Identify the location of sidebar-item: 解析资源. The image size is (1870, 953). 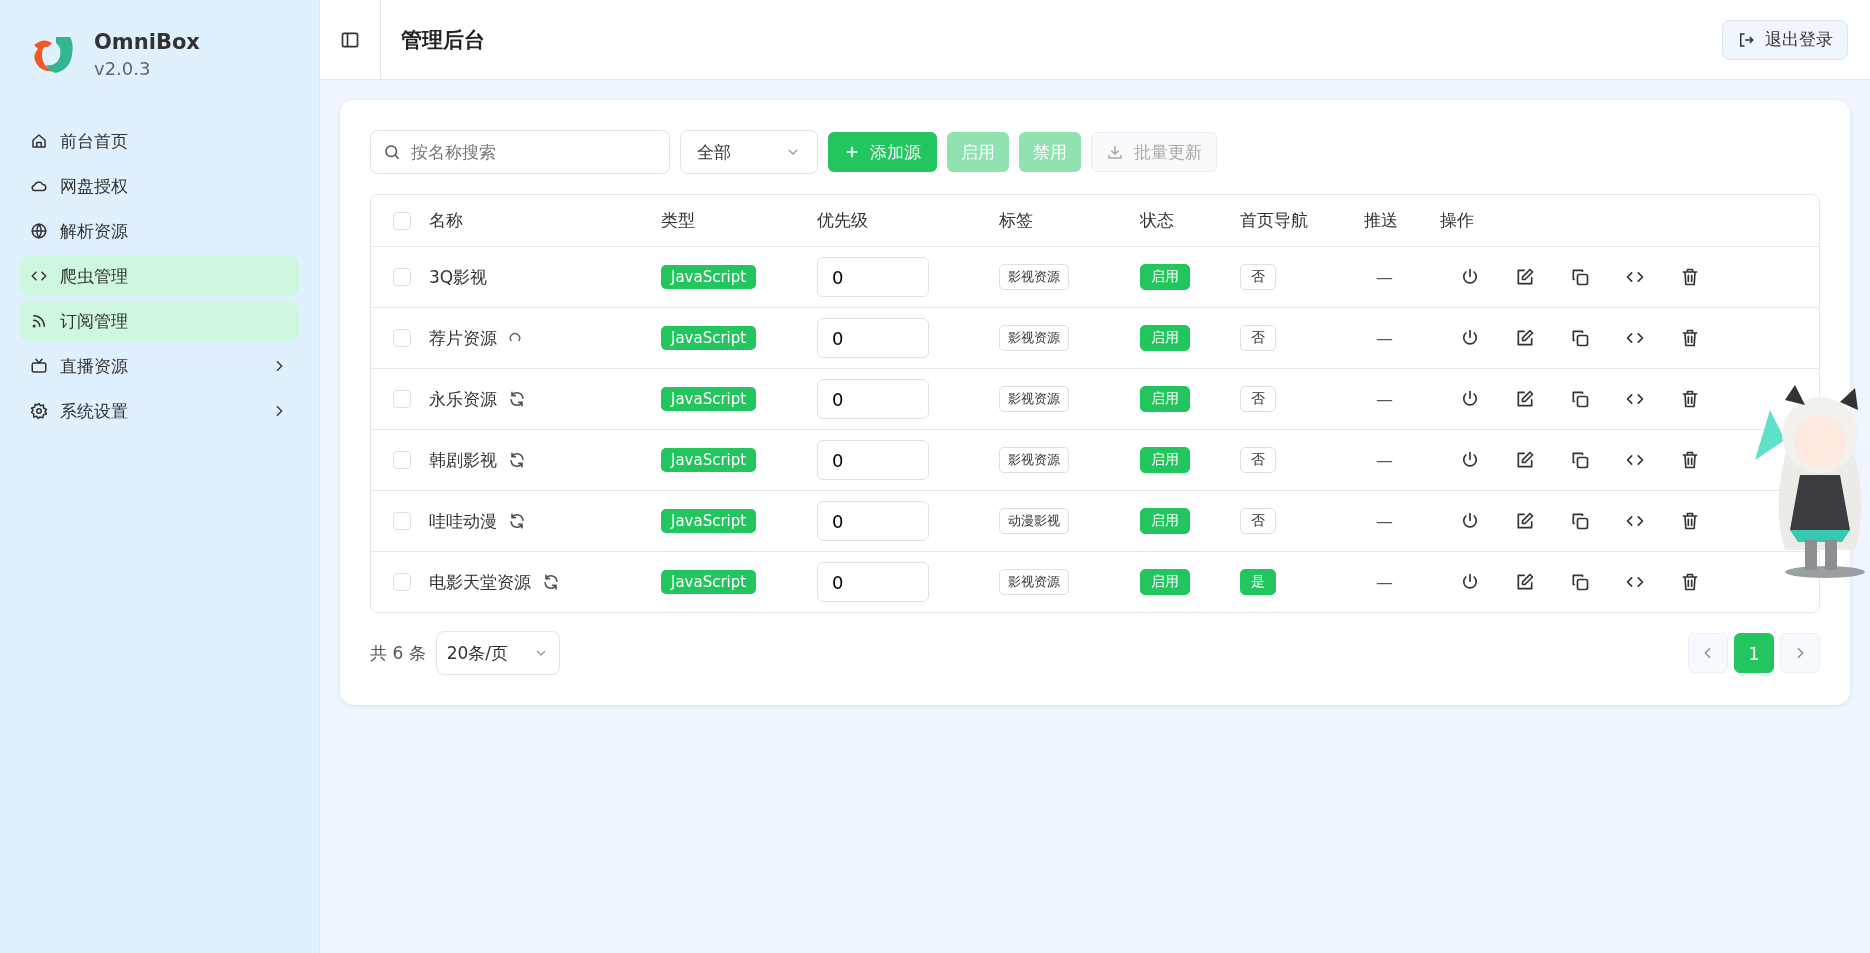
(159, 231).